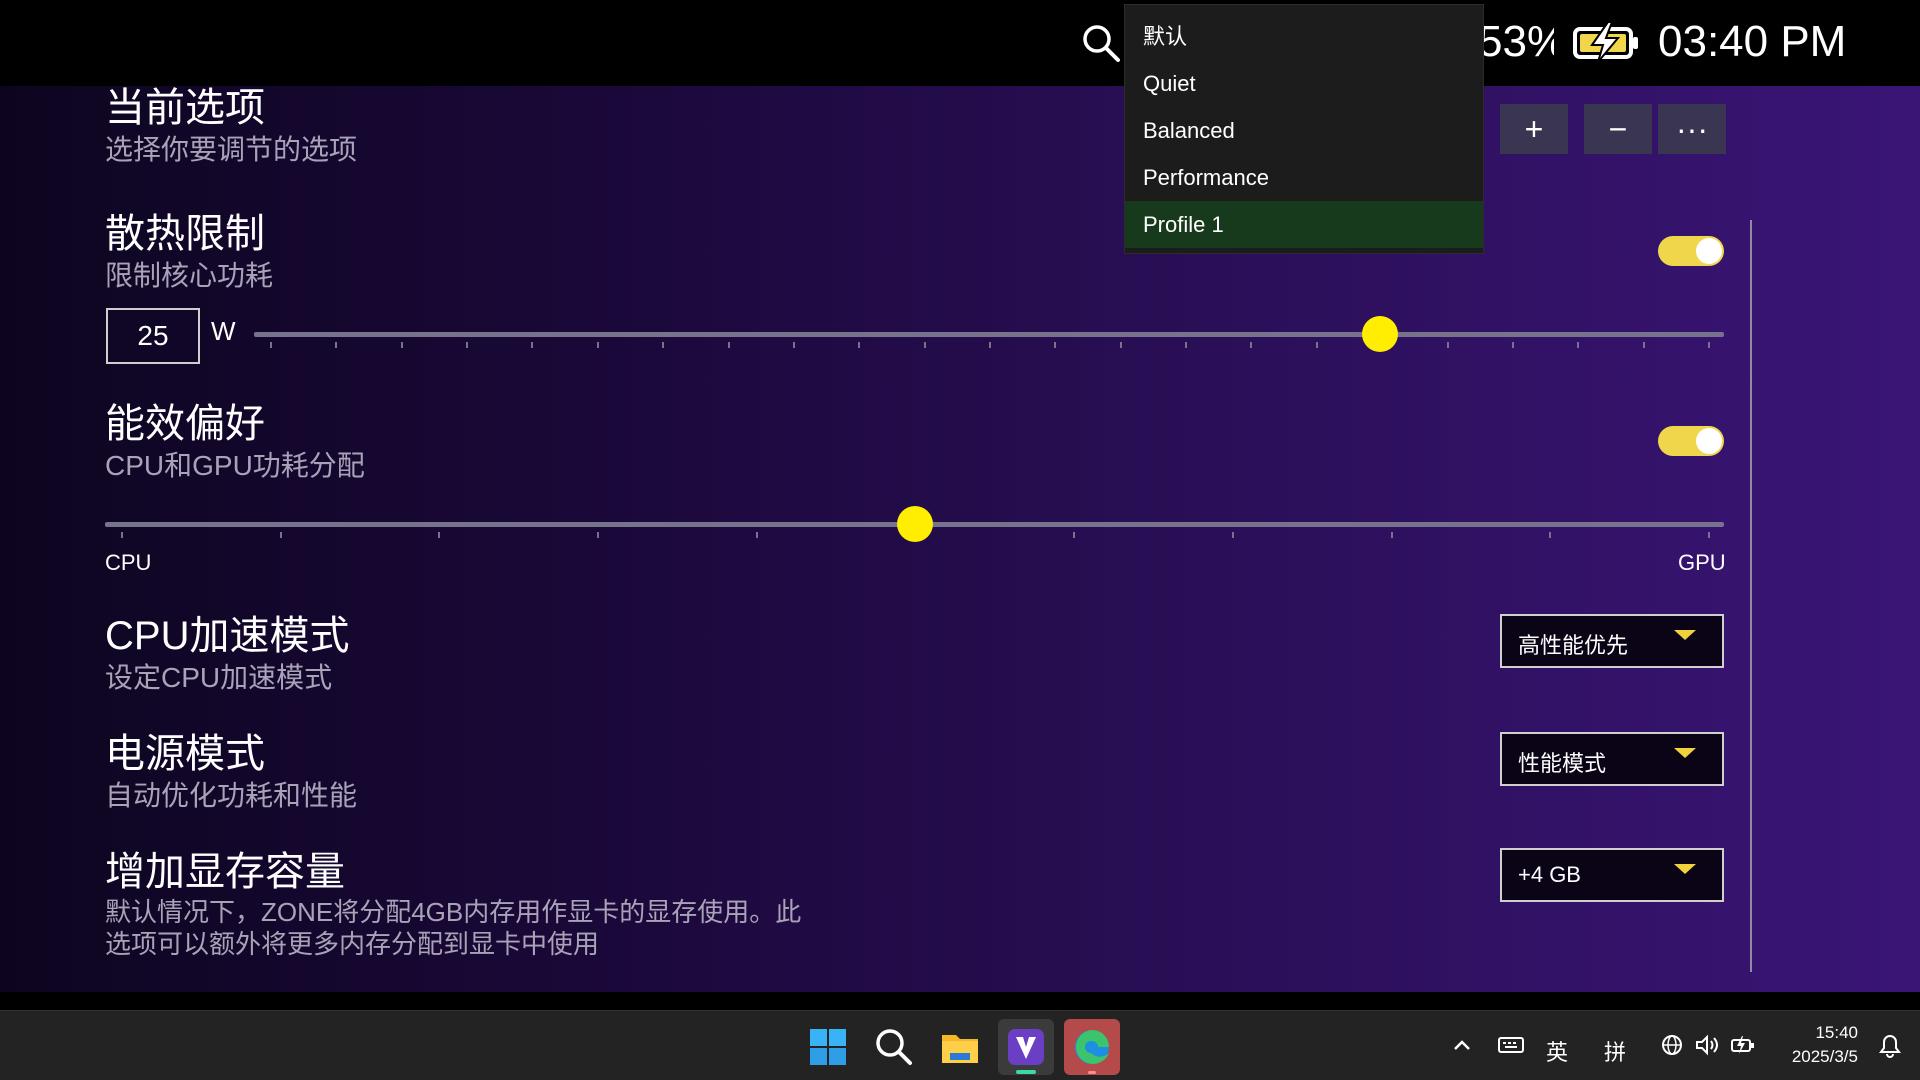  What do you see at coordinates (185, 108) in the screenshot?
I see `current-option-title: 当前选项` at bounding box center [185, 108].